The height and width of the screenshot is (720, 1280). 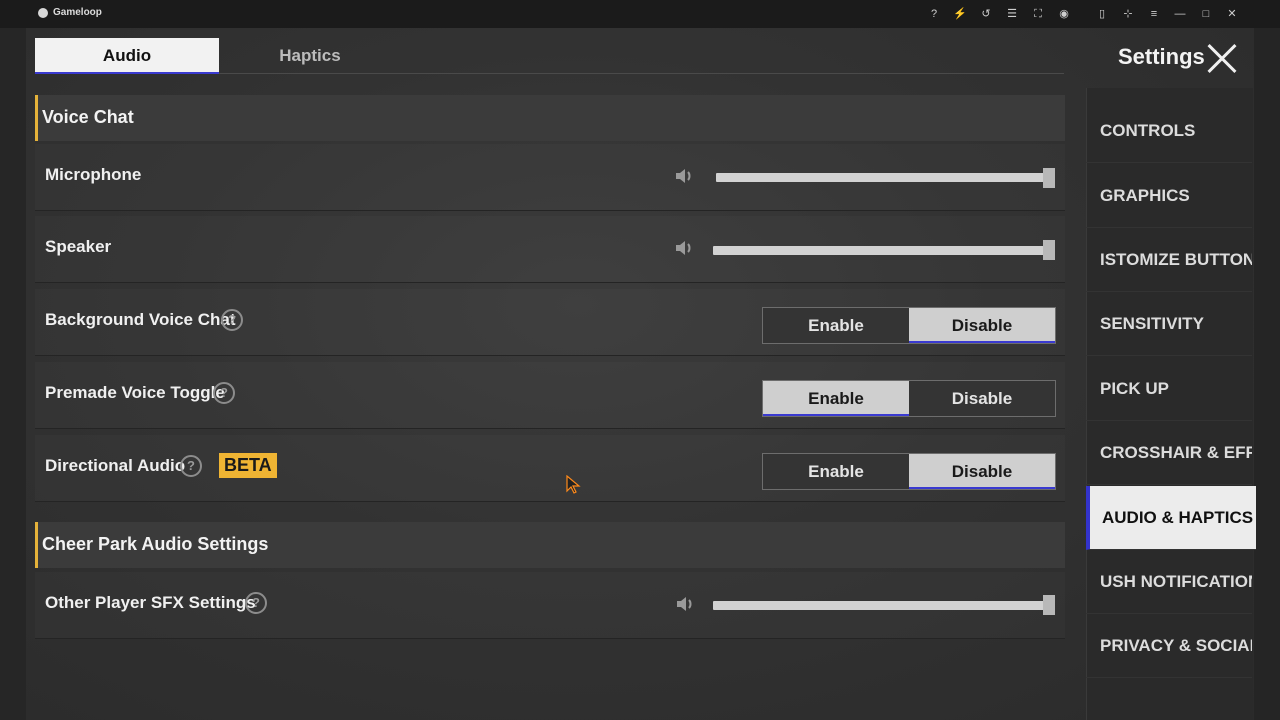 I want to click on minimize-icon: —, so click(x=1180, y=14).